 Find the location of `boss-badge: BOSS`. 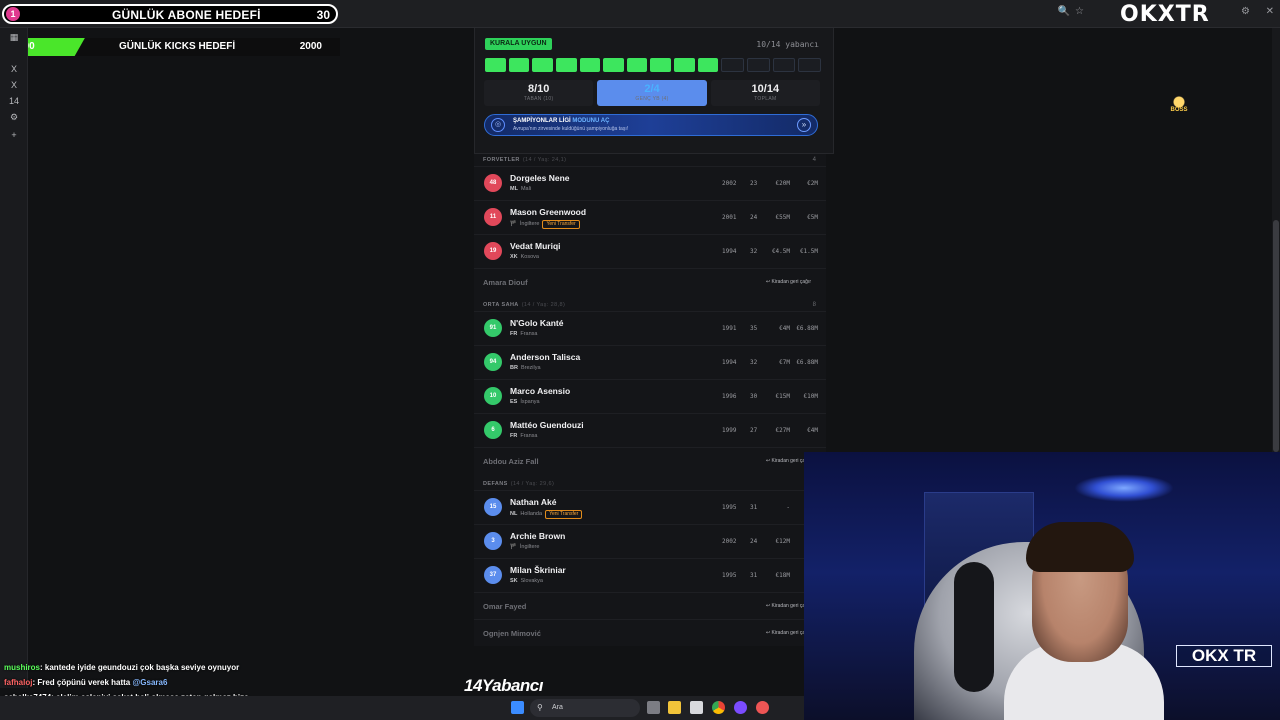

boss-badge: BOSS is located at coordinates (1179, 106).